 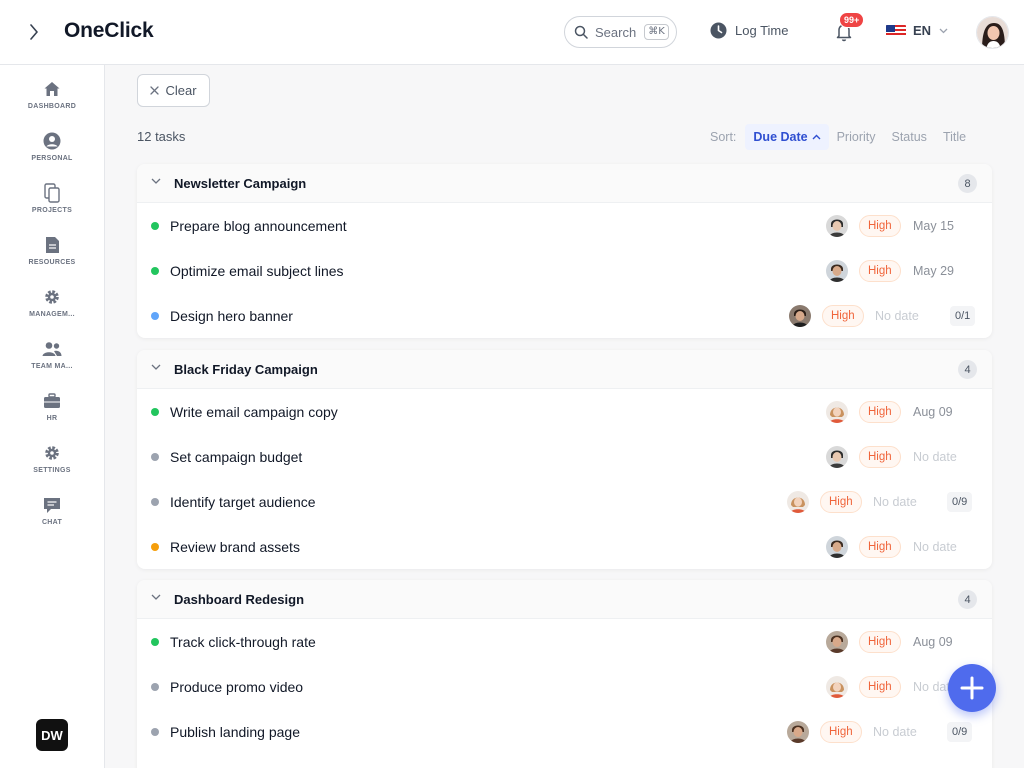 I want to click on sidebar-item-hr: HR, so click(x=52, y=413).